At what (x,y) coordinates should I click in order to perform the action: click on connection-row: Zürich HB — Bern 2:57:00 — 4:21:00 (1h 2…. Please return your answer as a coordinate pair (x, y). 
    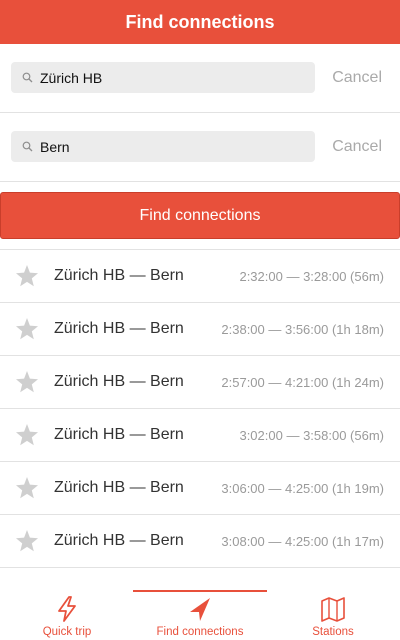
    Looking at the image, I should click on (200, 382).